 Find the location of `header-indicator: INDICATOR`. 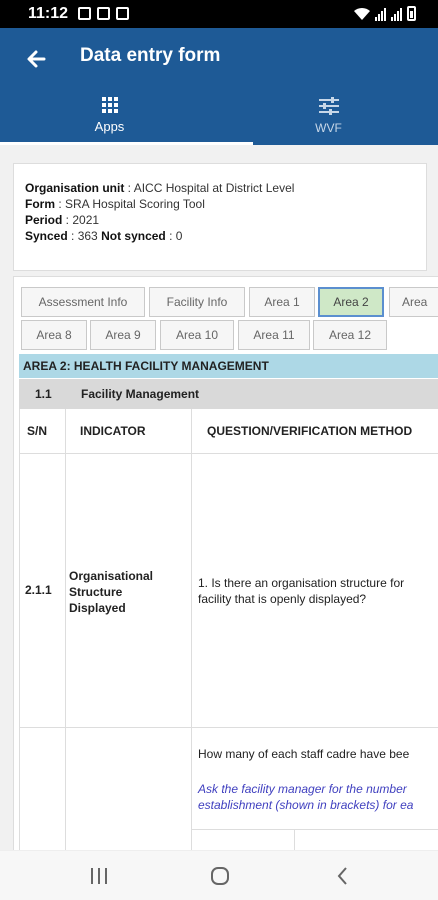

header-indicator: INDICATOR is located at coordinates (113, 431).